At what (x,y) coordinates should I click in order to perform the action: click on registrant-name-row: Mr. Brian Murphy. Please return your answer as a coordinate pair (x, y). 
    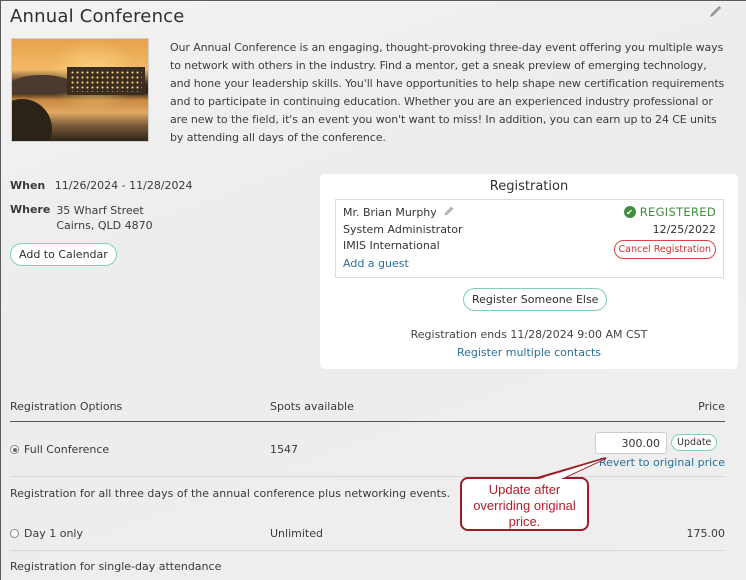
    Looking at the image, I should click on (399, 212).